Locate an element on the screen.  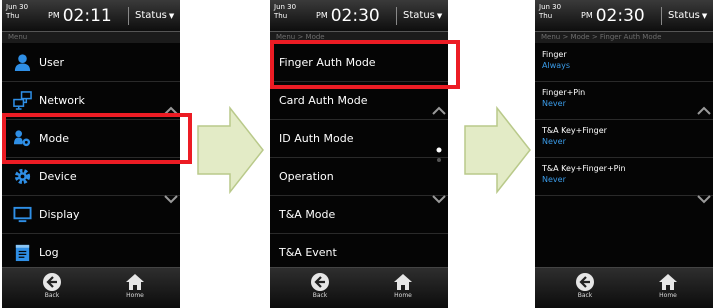
setting-ta-key-finger-pin: T&A Key+Finger+Pin Never is located at coordinates (624, 177).